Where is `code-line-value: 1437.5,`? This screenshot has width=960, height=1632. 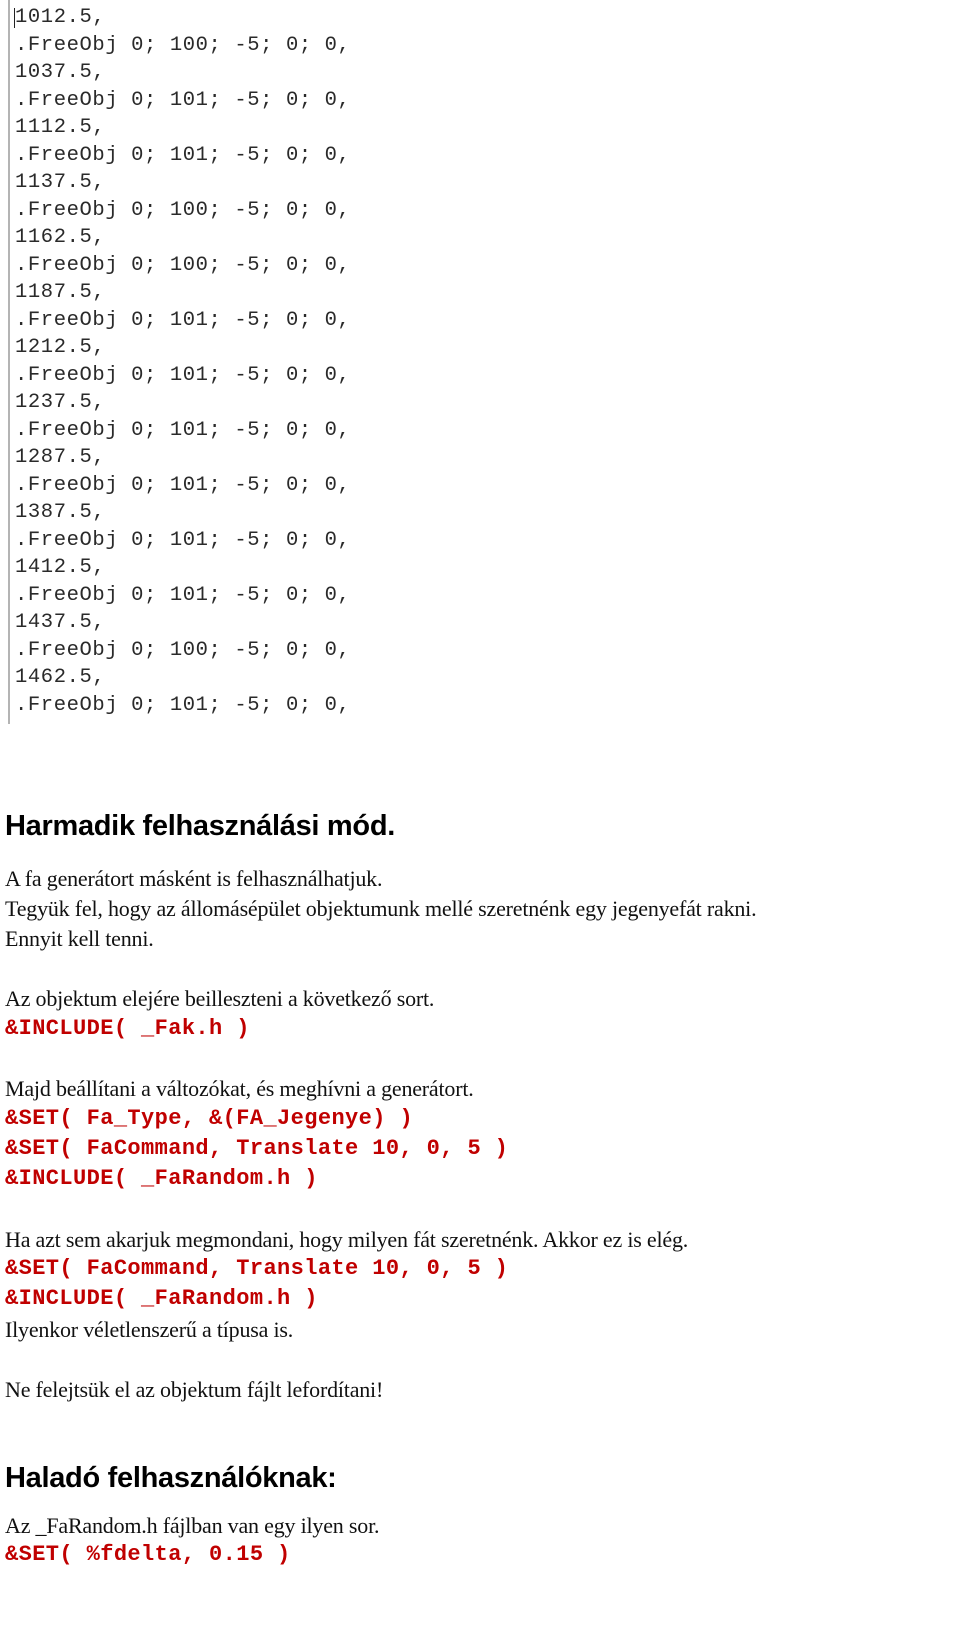
code-line-value: 1437.5, is located at coordinates (60, 622).